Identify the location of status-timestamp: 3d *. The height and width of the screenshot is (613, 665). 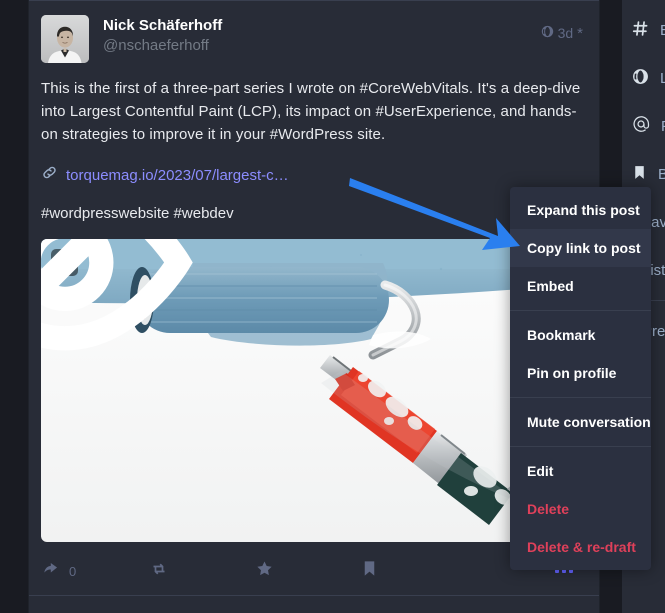
(562, 33).